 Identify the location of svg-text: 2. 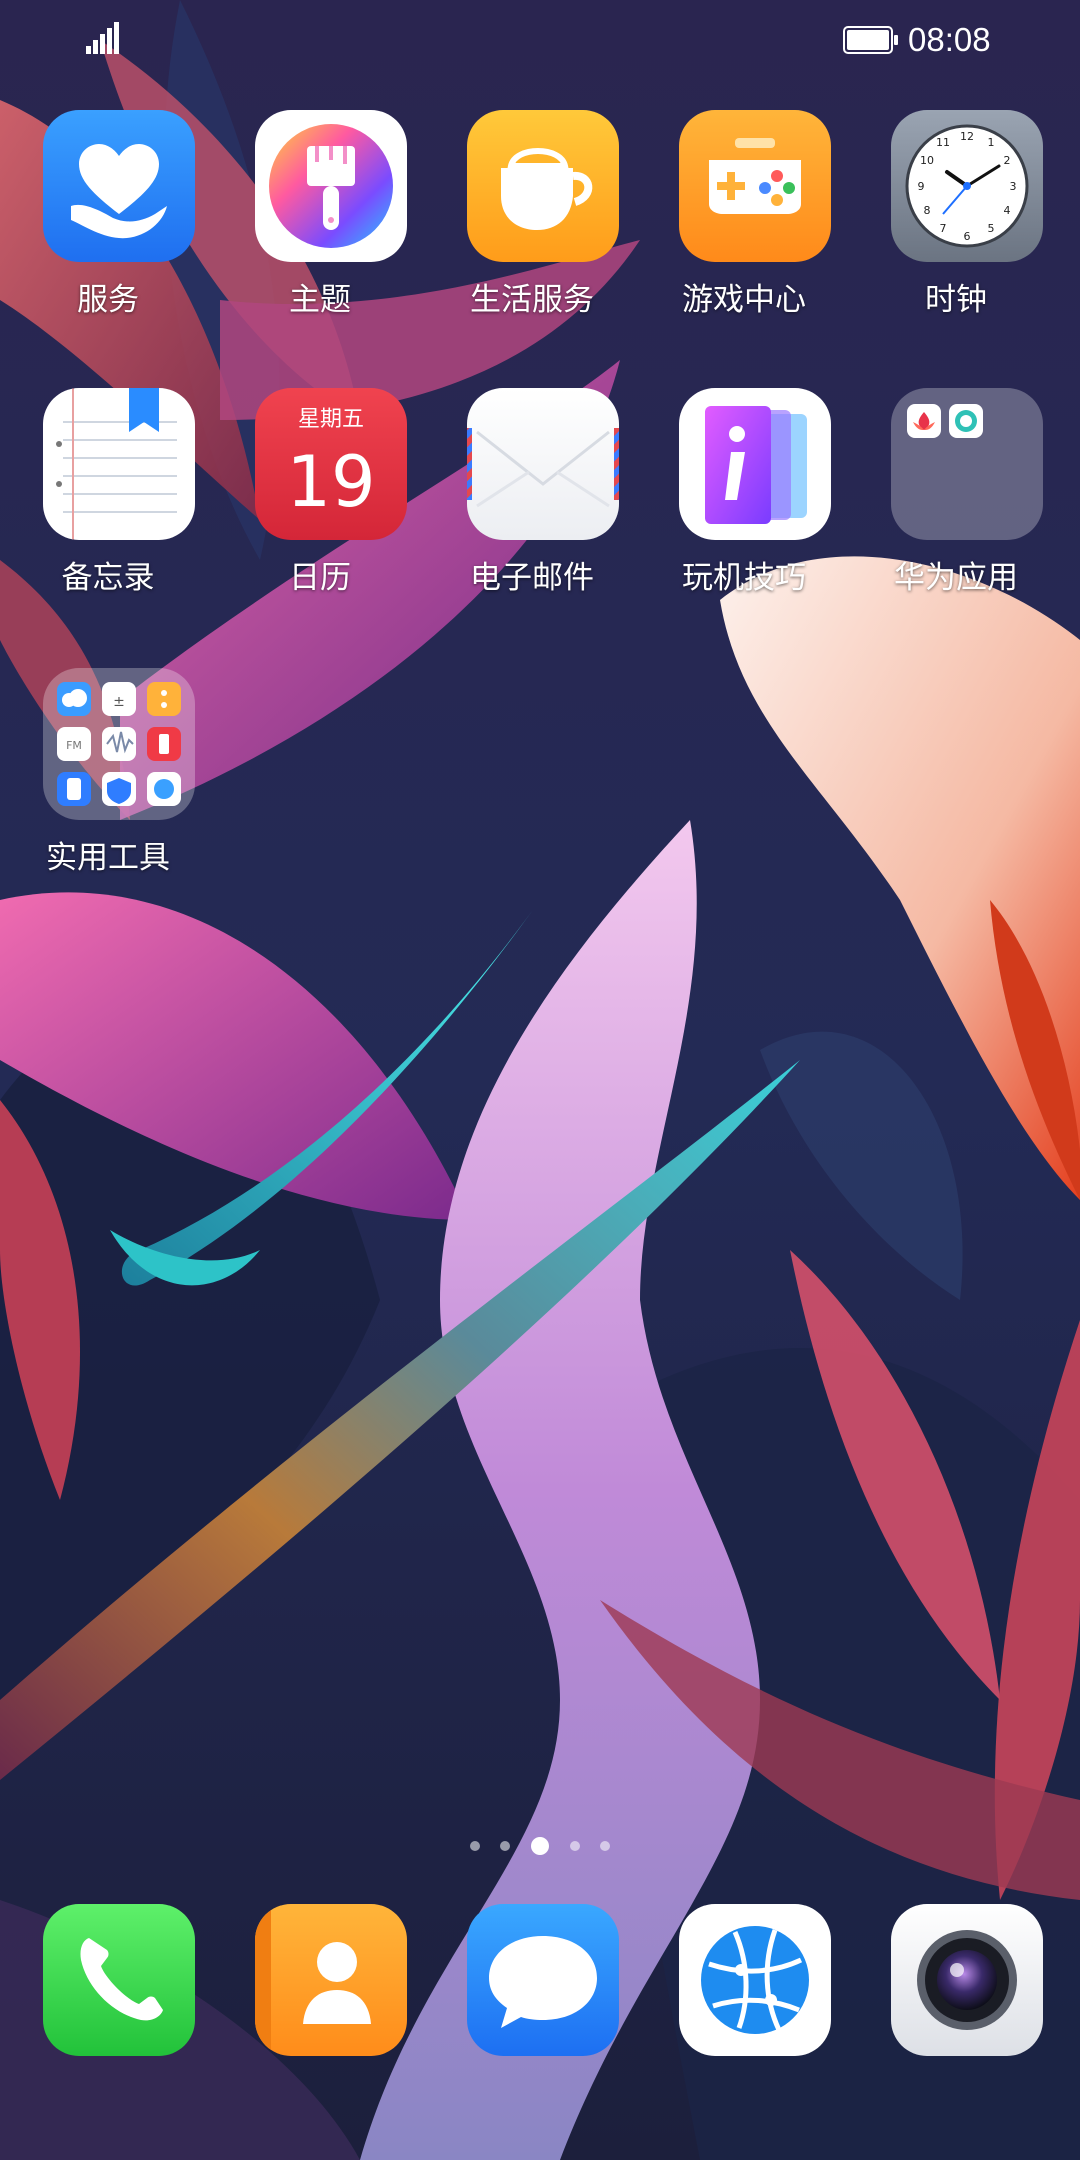
(1007, 160).